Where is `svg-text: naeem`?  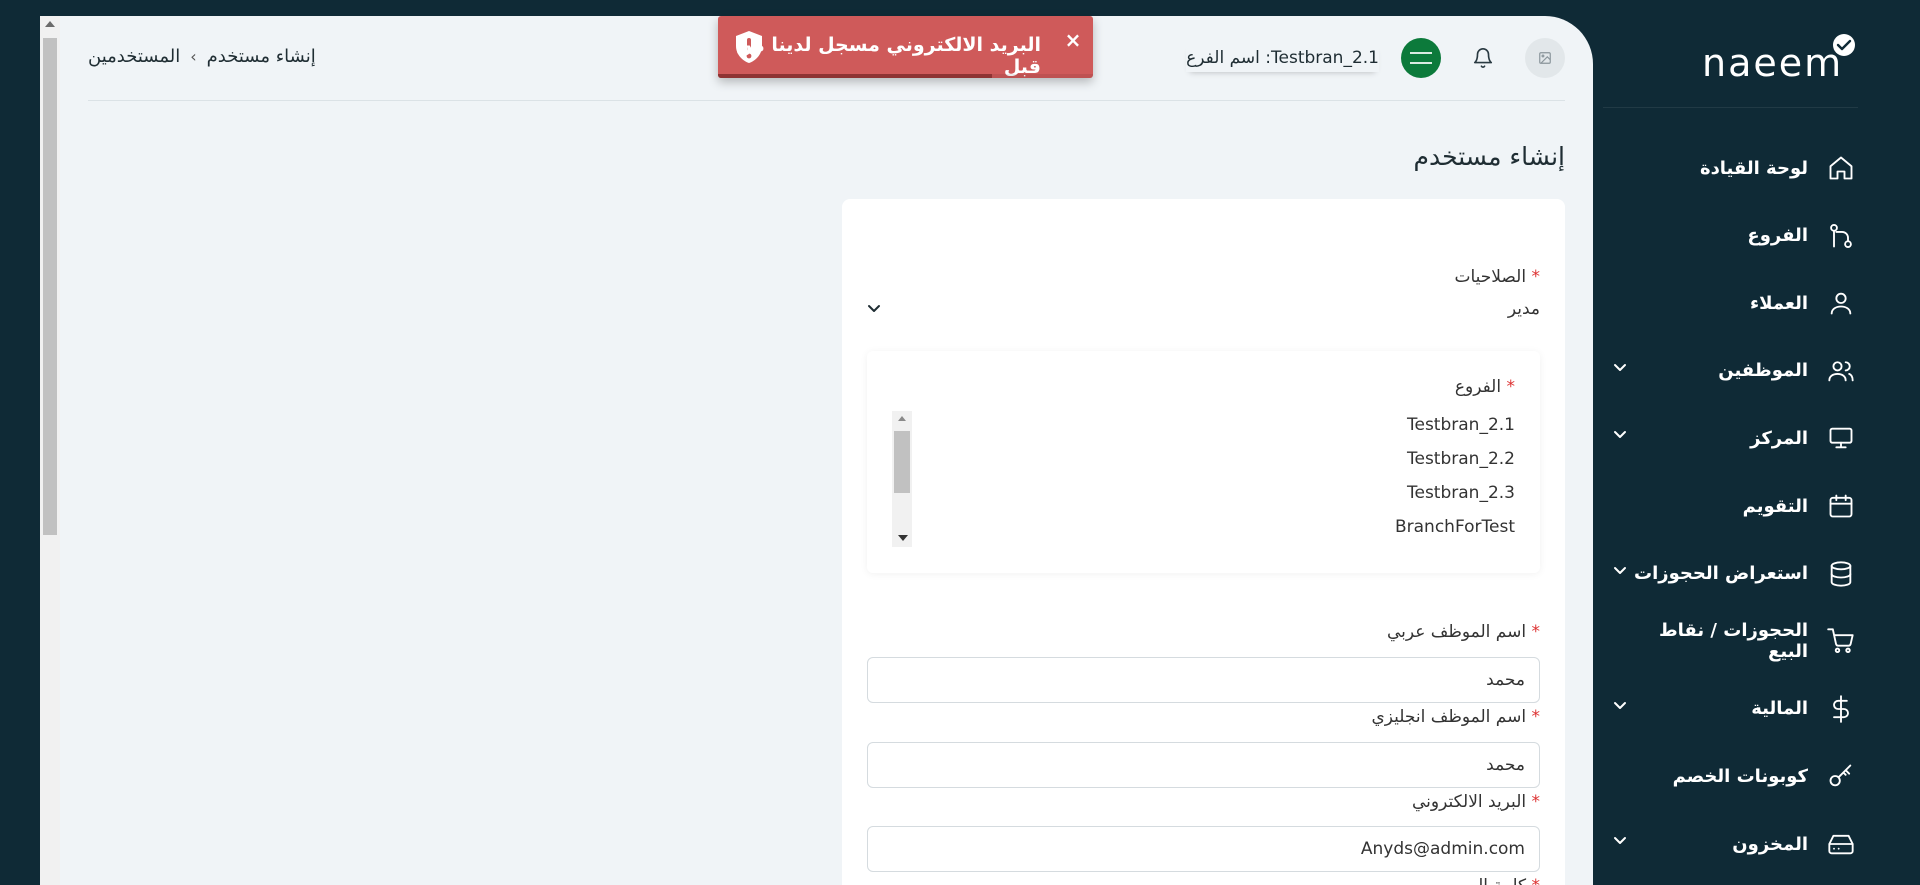
svg-text: naeem is located at coordinates (1772, 63).